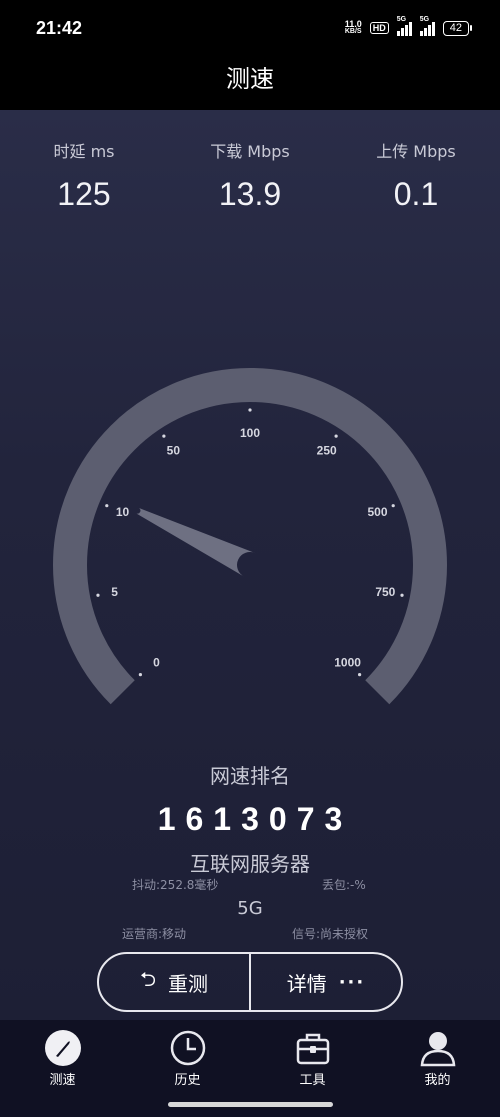  What do you see at coordinates (344, 885) in the screenshot?
I see `packet-loss-text: 丢包:-%` at bounding box center [344, 885].